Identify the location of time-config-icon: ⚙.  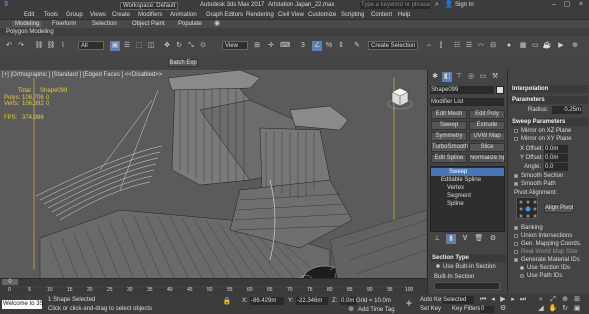
(503, 309).